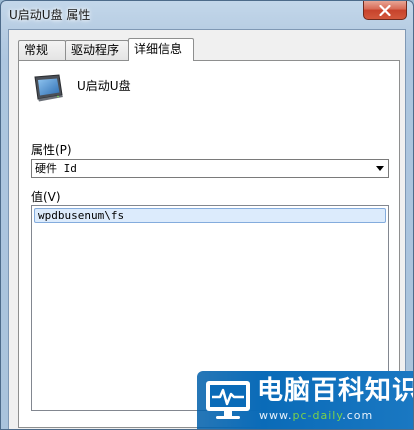 The width and height of the screenshot is (414, 430). Describe the element at coordinates (358, 415) in the screenshot. I see `watermark-url-suffix: .com` at that location.